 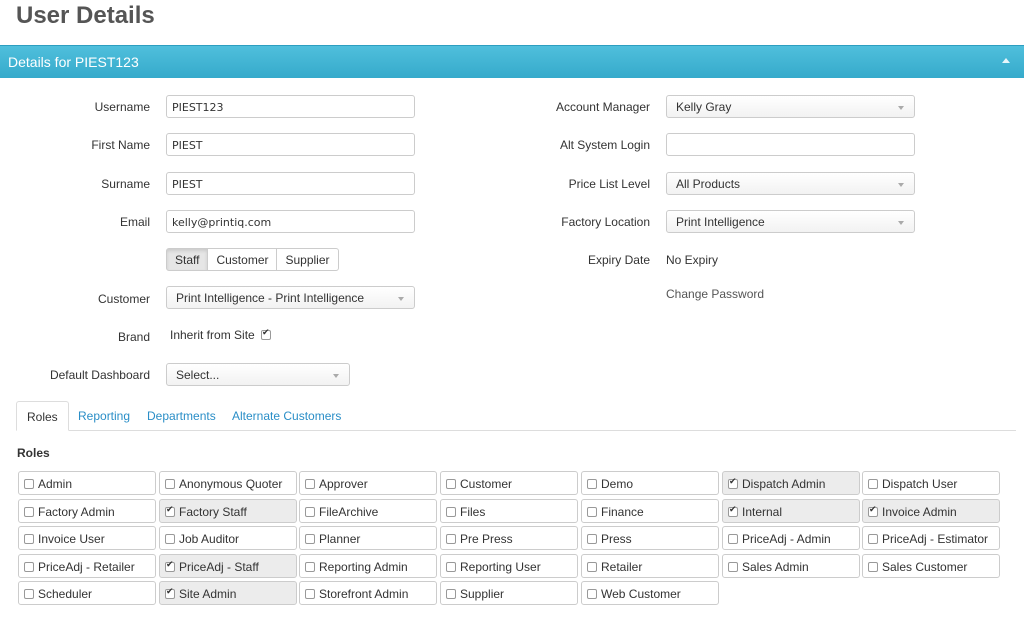 What do you see at coordinates (242, 259) in the screenshot?
I see `customer-button: Customer` at bounding box center [242, 259].